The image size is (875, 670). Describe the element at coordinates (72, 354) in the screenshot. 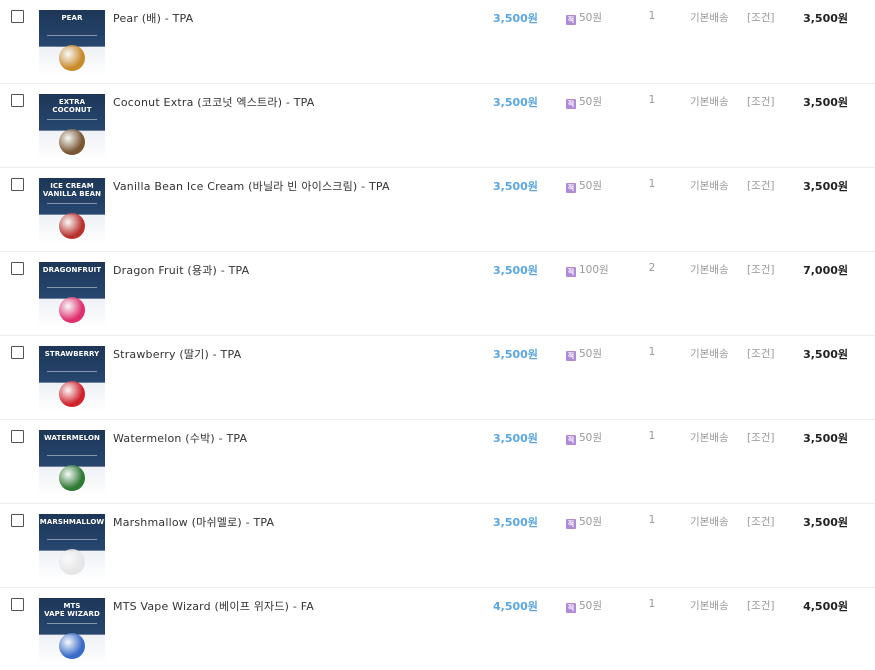

I see `thumbnail-label: STRAWBERRY` at that location.